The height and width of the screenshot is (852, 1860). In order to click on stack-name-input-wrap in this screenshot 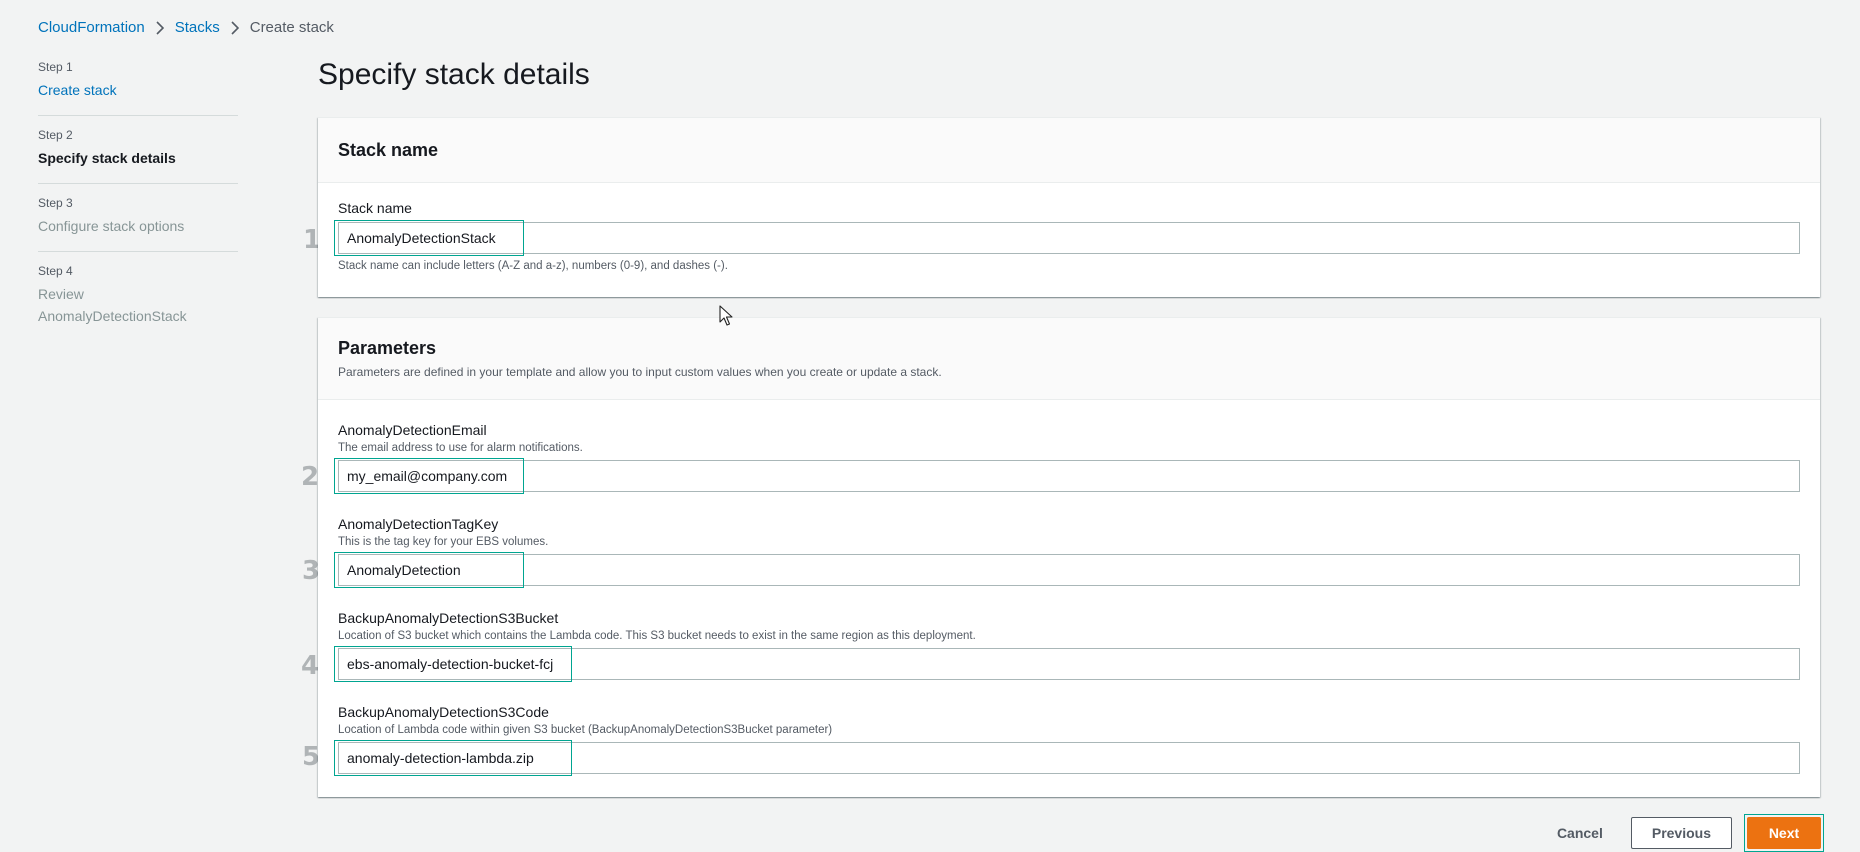, I will do `click(1067, 238)`.